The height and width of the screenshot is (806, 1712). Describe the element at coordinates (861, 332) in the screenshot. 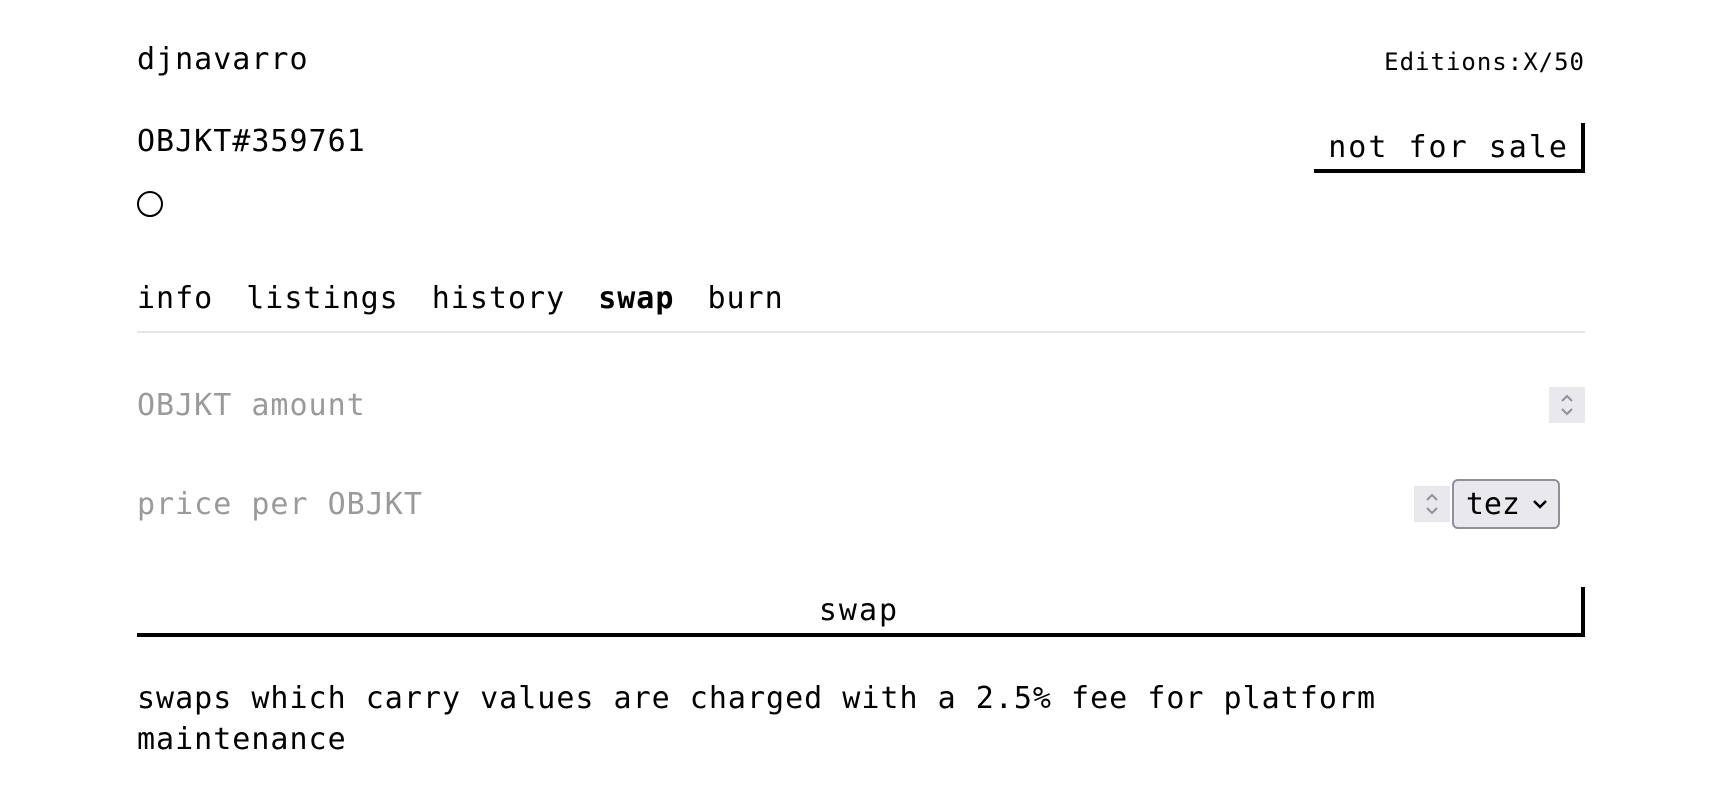

I see `tab-divider` at that location.